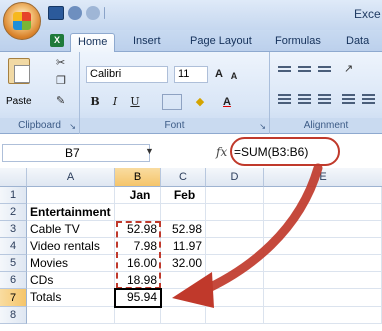 The width and height of the screenshot is (382, 331). I want to click on column-header-c: C, so click(183, 177).